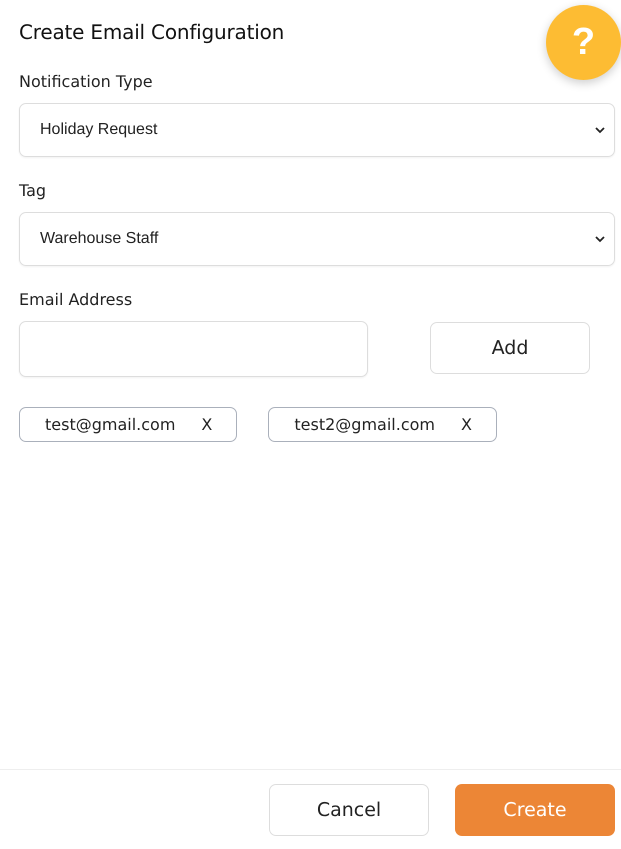 Image resolution: width=621 pixels, height=849 pixels. Describe the element at coordinates (86, 82) in the screenshot. I see `field-label: Notification Type` at that location.